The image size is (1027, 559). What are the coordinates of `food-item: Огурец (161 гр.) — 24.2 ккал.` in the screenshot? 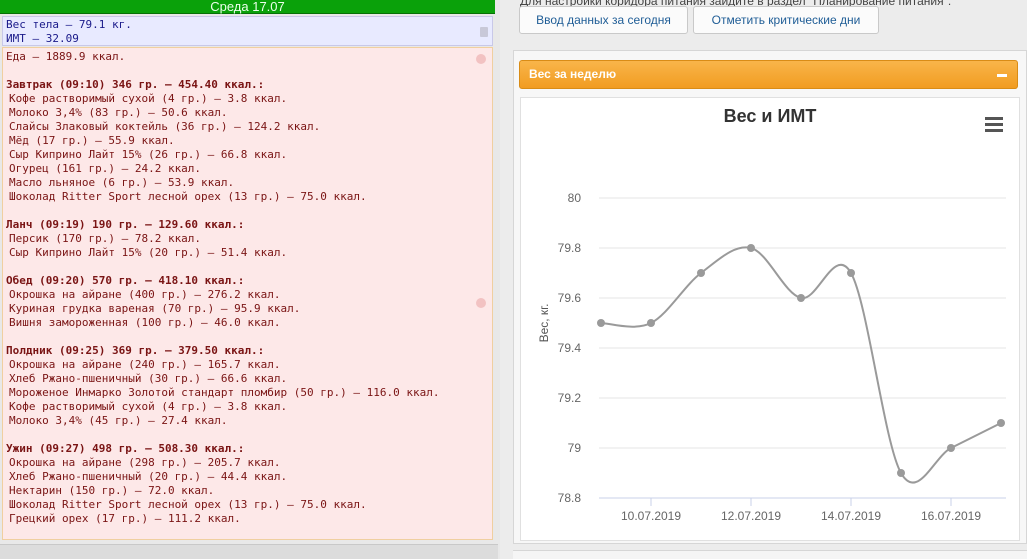 It's located at (105, 168).